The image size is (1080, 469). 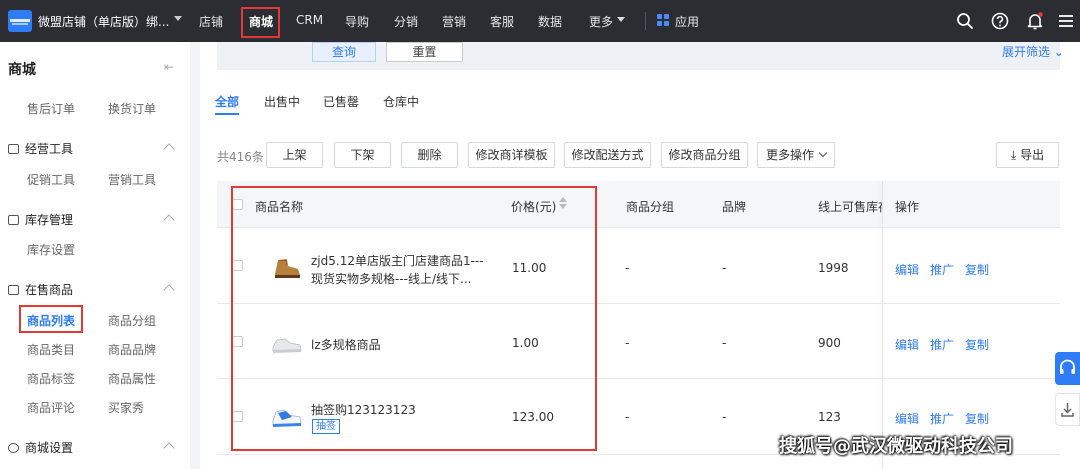 What do you see at coordinates (126, 407) in the screenshot?
I see `sidebar-item-buyer-show: 买家秀` at bounding box center [126, 407].